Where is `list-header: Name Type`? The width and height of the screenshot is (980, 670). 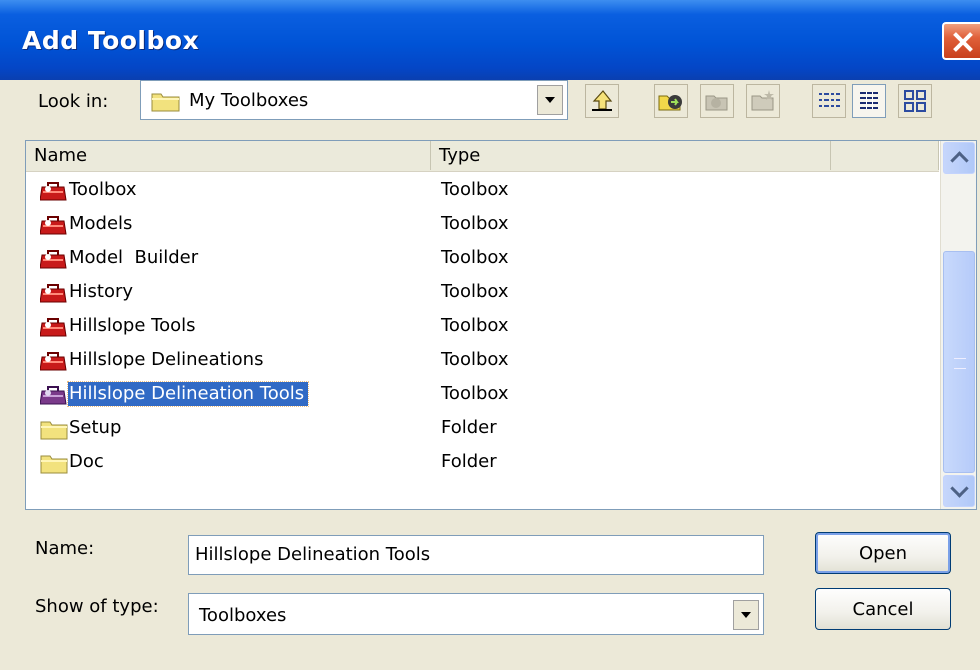 list-header: Name Type is located at coordinates (482, 156).